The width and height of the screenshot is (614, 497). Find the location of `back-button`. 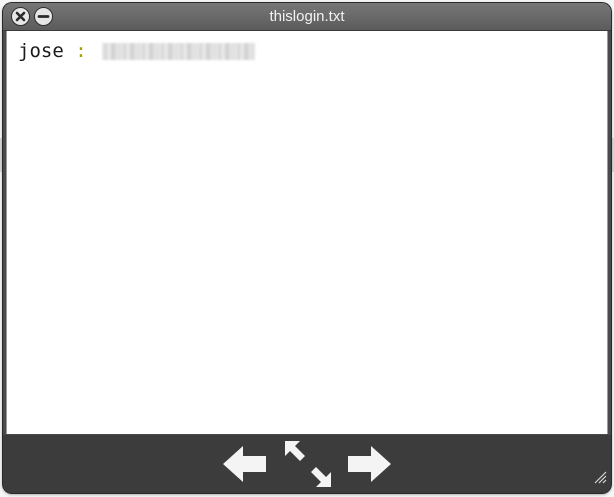

back-button is located at coordinates (245, 466).